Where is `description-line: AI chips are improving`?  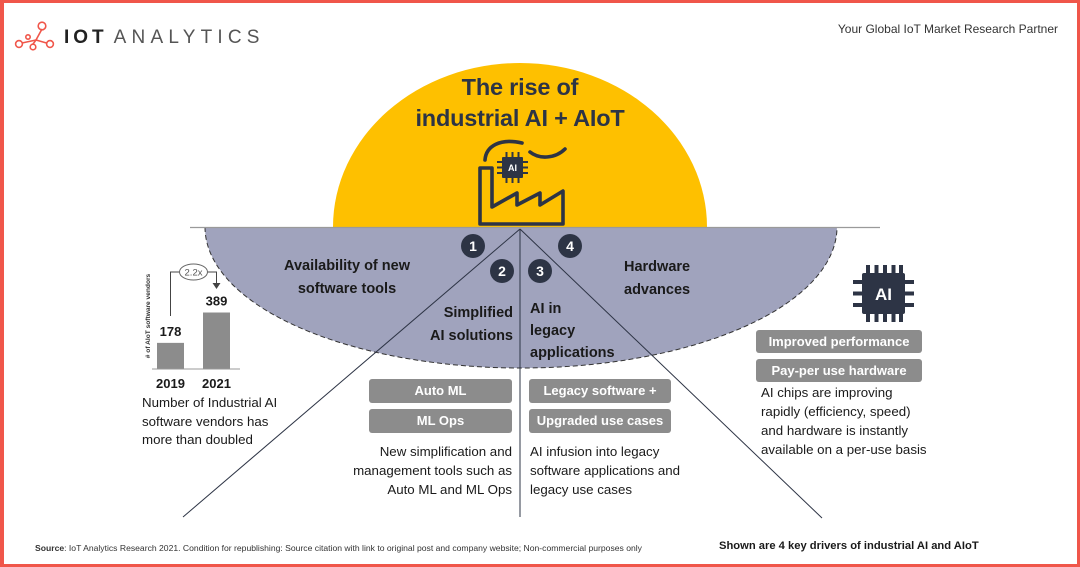 description-line: AI chips are improving is located at coordinates (827, 392).